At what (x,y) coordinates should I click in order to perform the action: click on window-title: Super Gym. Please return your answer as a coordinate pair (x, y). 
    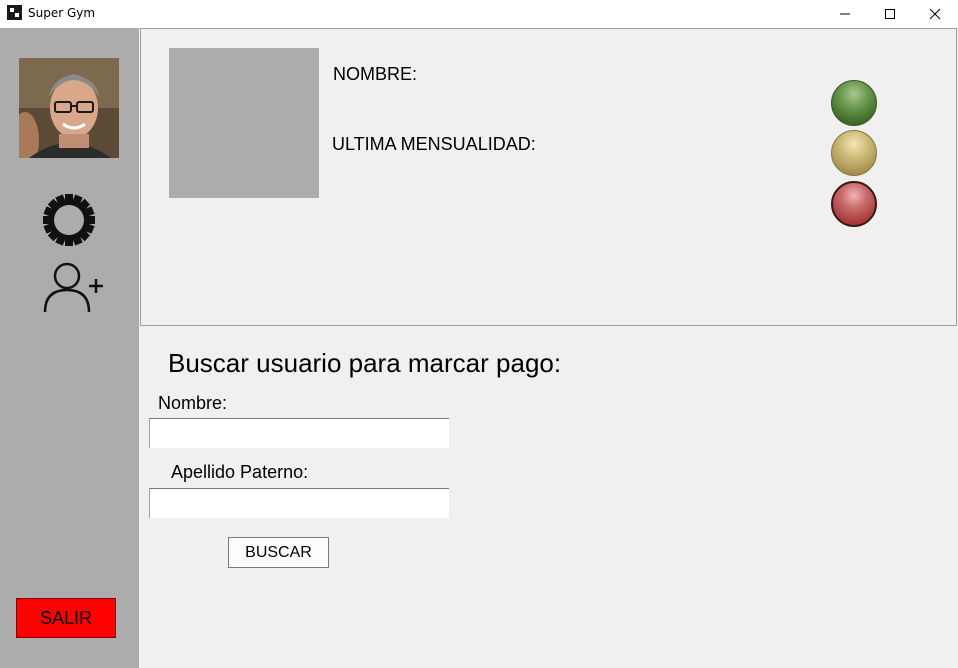
    Looking at the image, I should click on (62, 13).